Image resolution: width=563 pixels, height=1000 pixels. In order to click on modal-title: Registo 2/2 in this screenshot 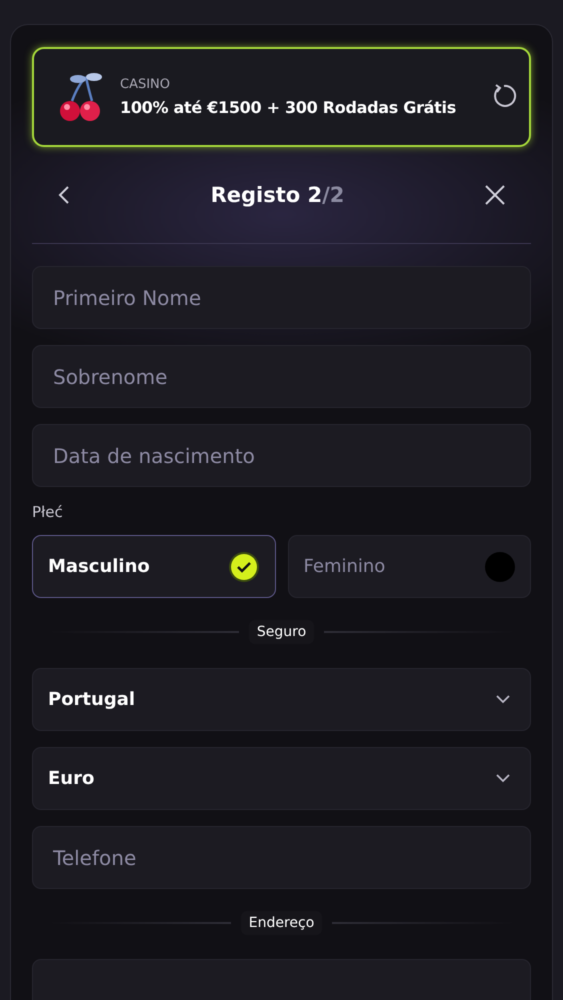, I will do `click(277, 195)`.